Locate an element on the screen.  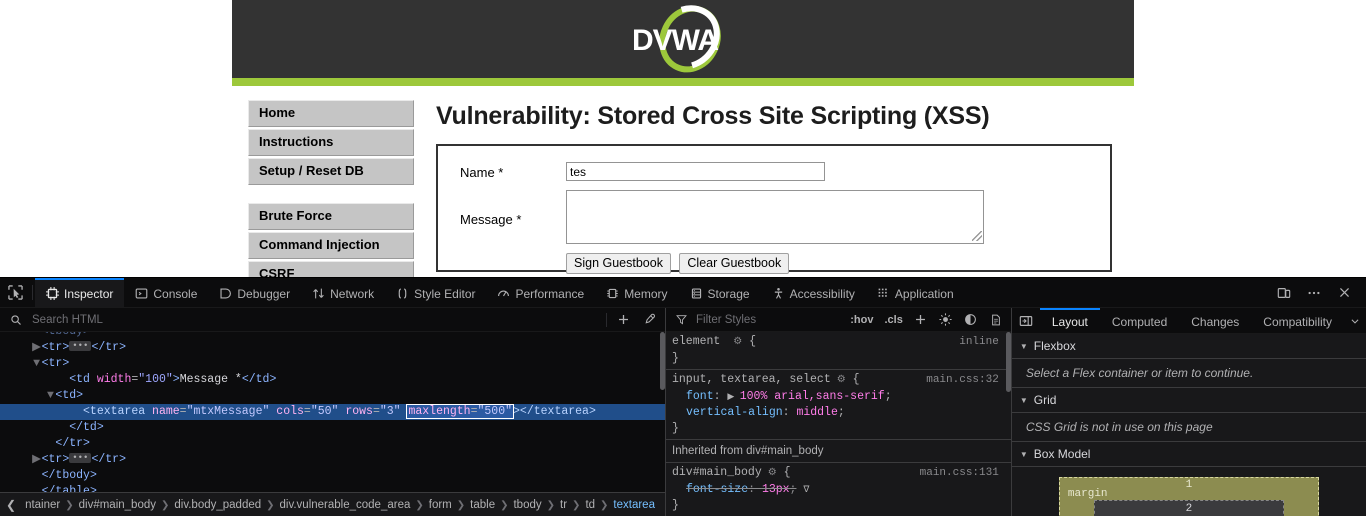
css-declaration: font: ▶ 100% arial,sans-serif; is located at coordinates (838, 397).